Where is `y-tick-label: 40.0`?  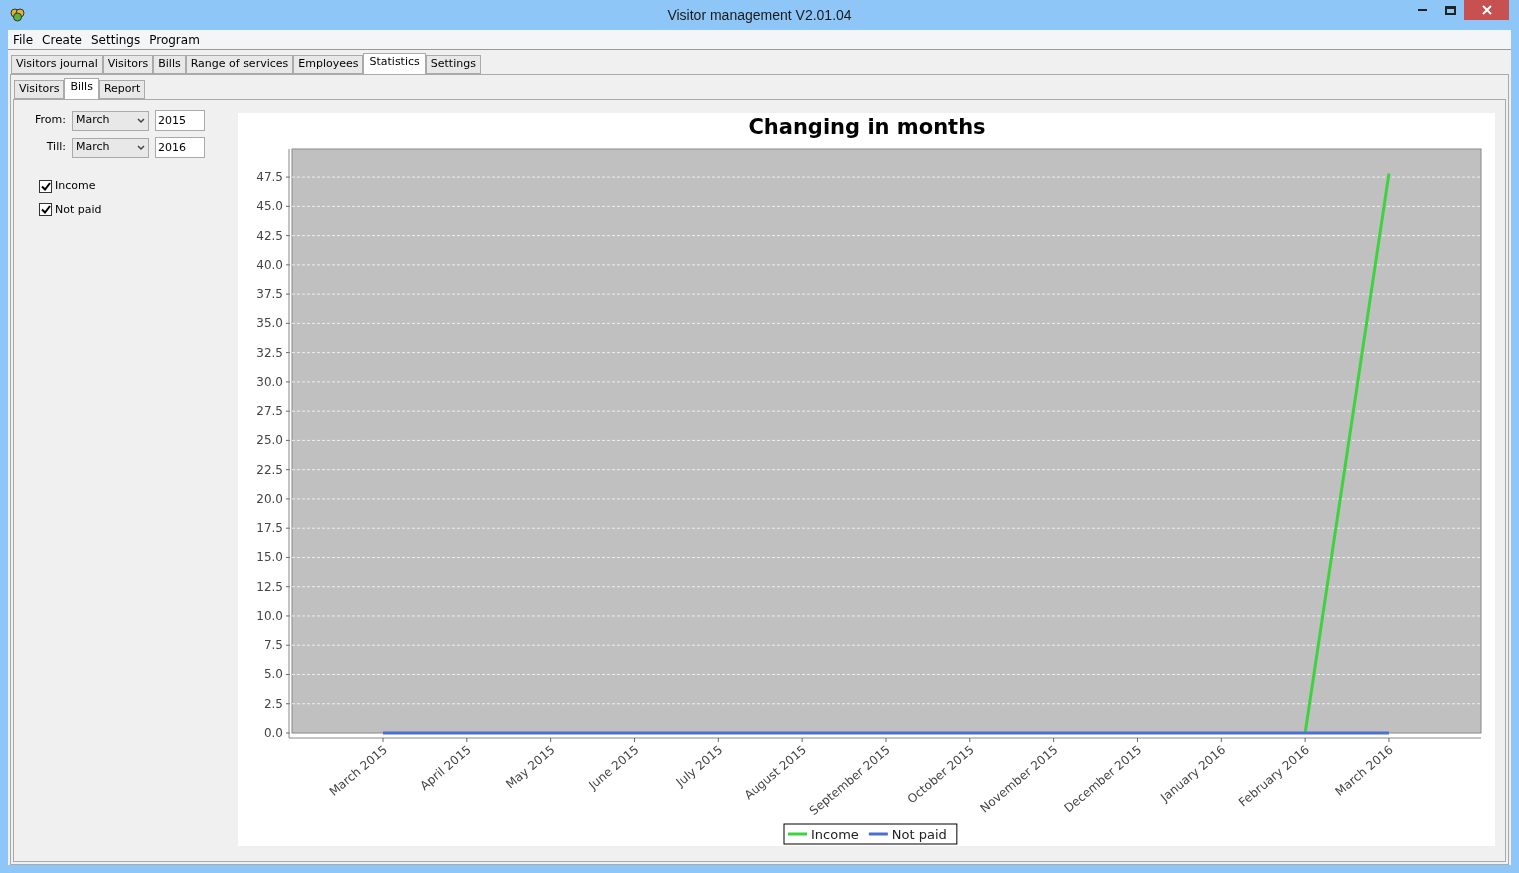 y-tick-label: 40.0 is located at coordinates (269, 264).